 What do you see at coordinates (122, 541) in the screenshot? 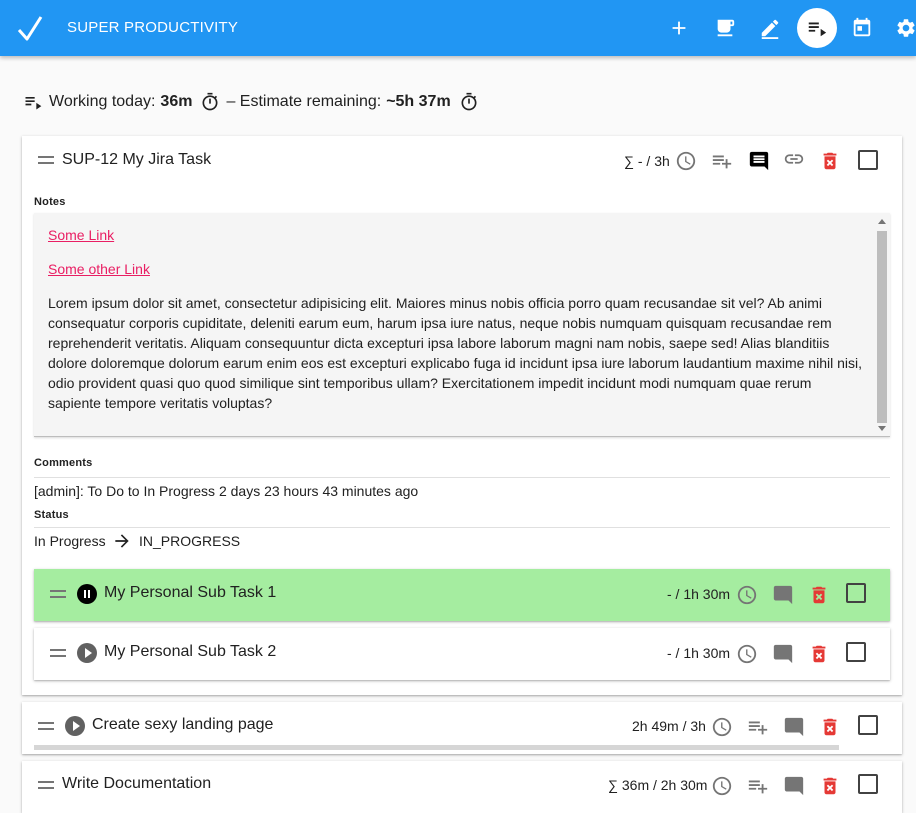
I see `arrow-right-icon` at bounding box center [122, 541].